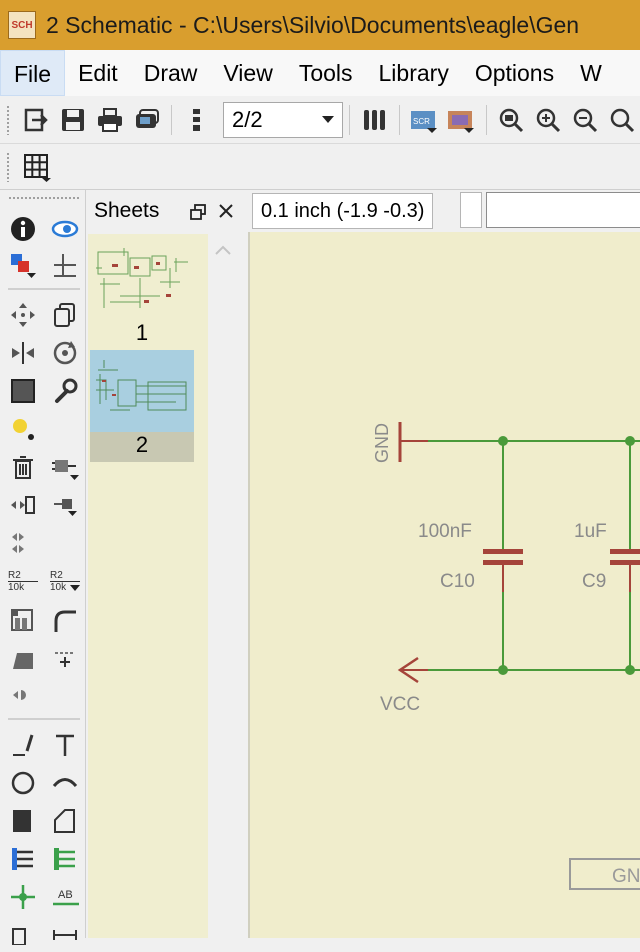  Describe the element at coordinates (65, 783) in the screenshot. I see `arc-icon` at that location.